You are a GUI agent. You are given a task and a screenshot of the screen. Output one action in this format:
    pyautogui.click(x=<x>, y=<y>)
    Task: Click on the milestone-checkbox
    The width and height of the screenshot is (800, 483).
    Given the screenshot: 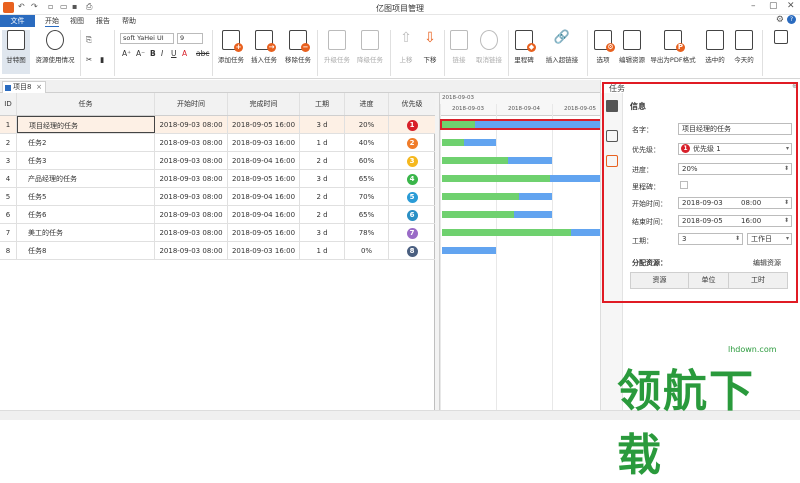 What is the action you would take?
    pyautogui.click(x=684, y=185)
    